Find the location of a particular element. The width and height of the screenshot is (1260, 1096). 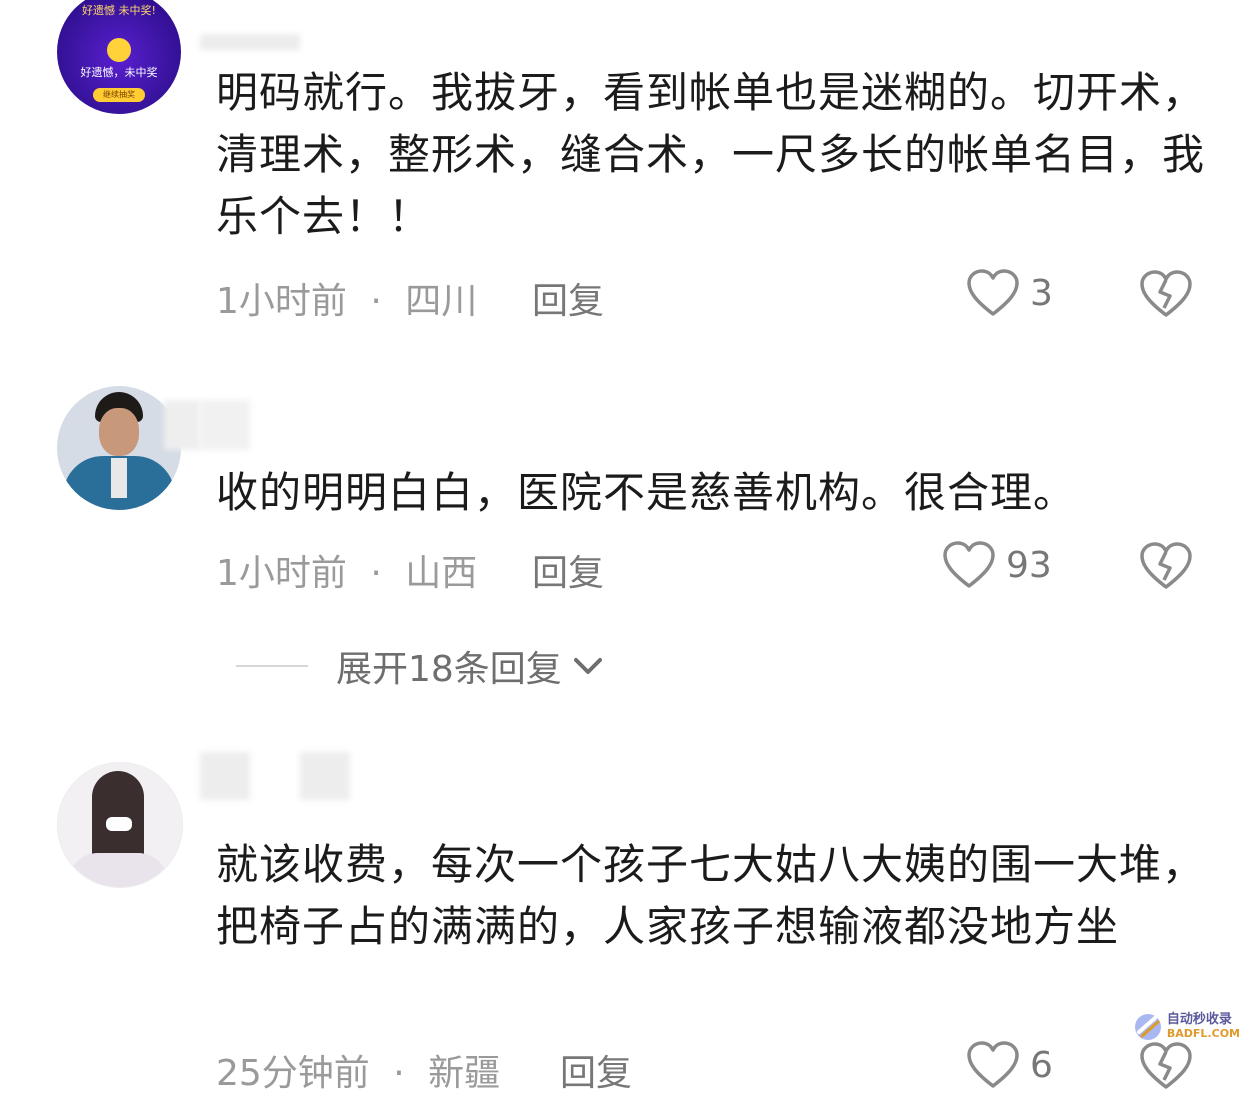

like-count: 93 is located at coordinates (1029, 565).